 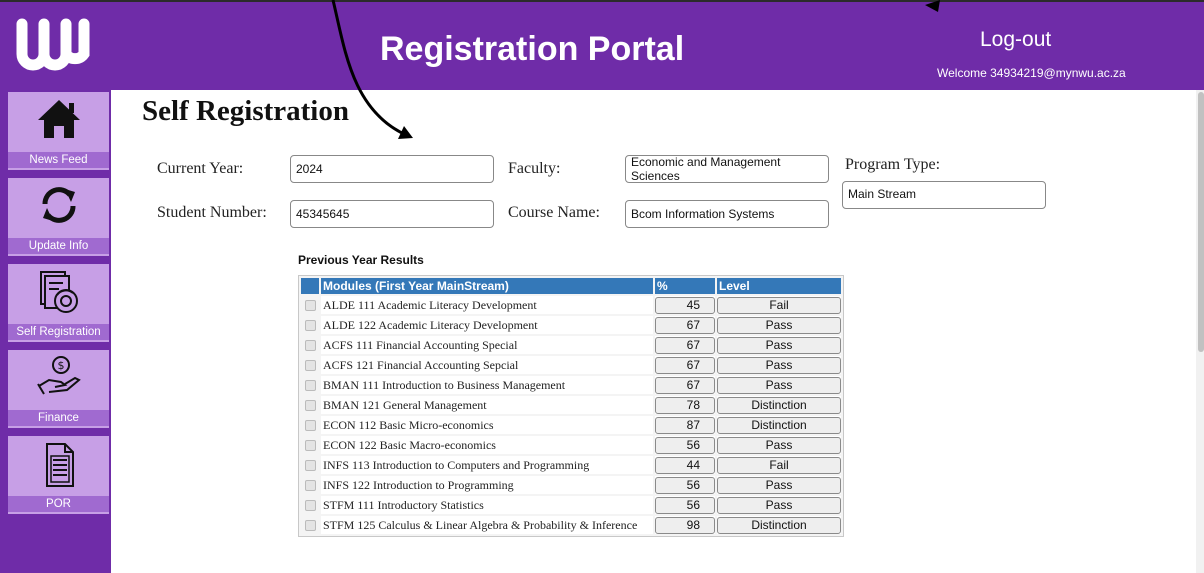 What do you see at coordinates (487, 445) in the screenshot?
I see `module-name: ECON 122 Basic Macro-economics` at bounding box center [487, 445].